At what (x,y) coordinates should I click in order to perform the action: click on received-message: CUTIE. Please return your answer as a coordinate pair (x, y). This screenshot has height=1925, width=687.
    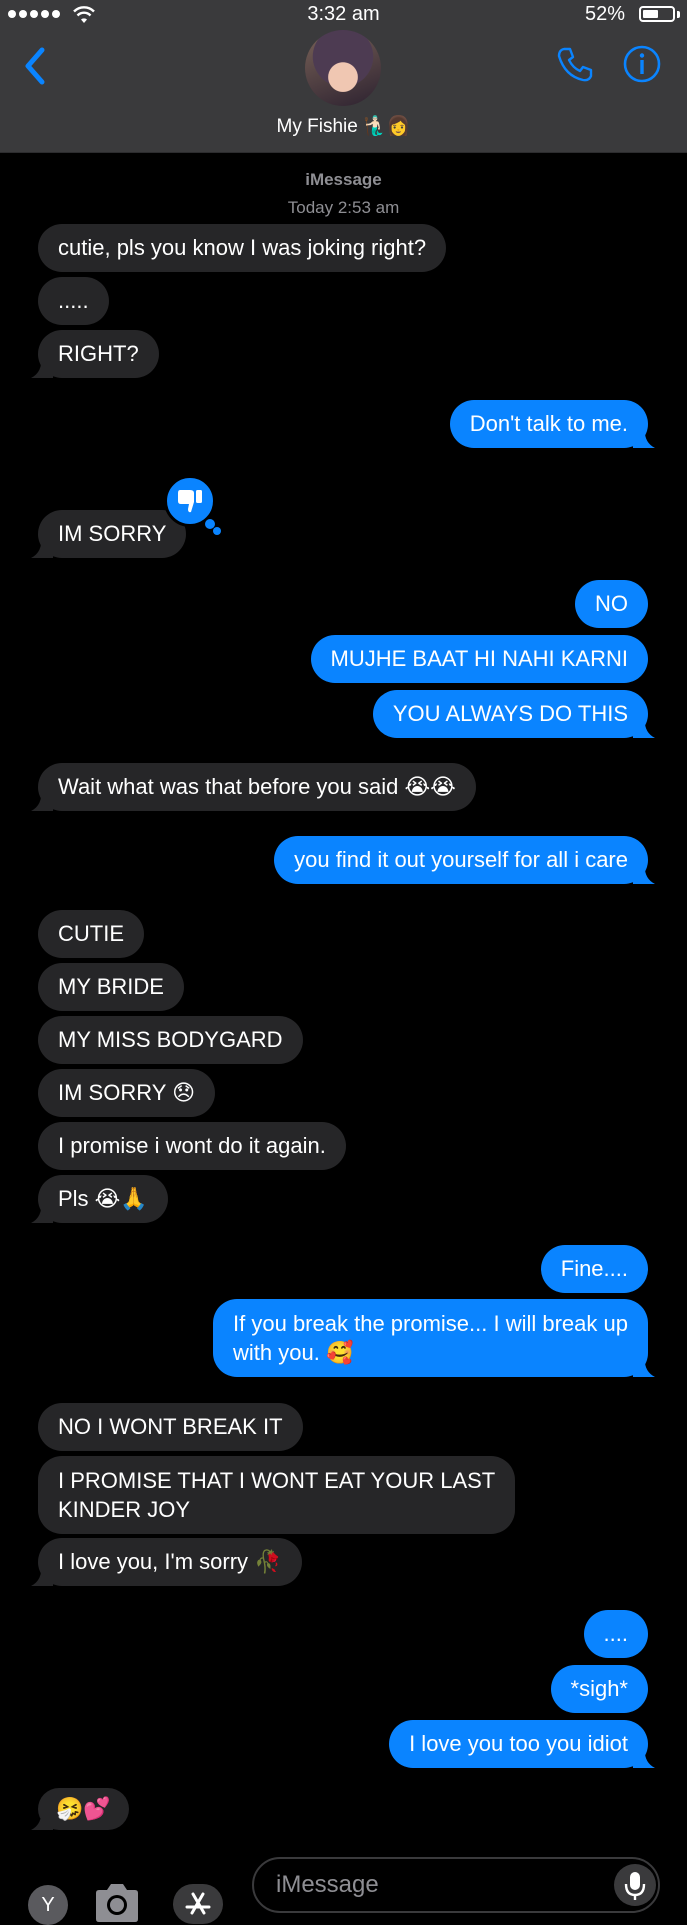
    Looking at the image, I should click on (91, 934).